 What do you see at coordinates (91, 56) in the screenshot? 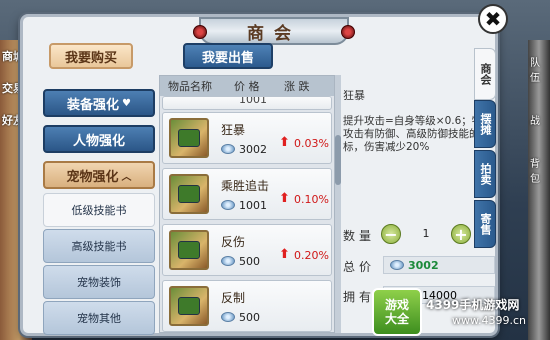
I see `buy-tab: 我要购买` at bounding box center [91, 56].